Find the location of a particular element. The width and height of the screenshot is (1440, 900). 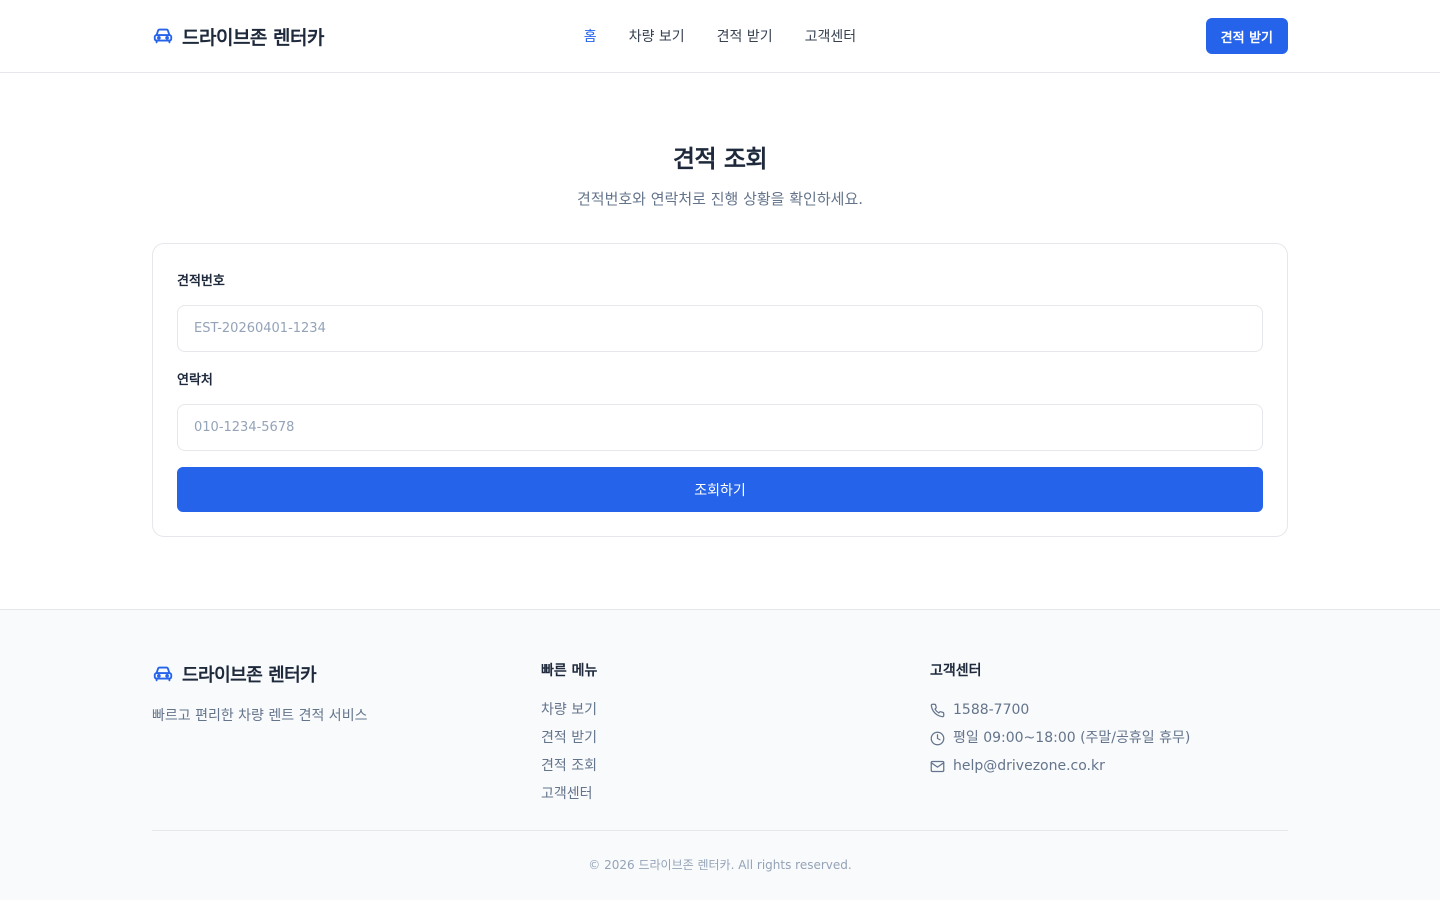

header-inner: 드라이브존 렌터카 홈 차량 보기 견적 받기 고객센터 견적 받기 is located at coordinates (720, 36).